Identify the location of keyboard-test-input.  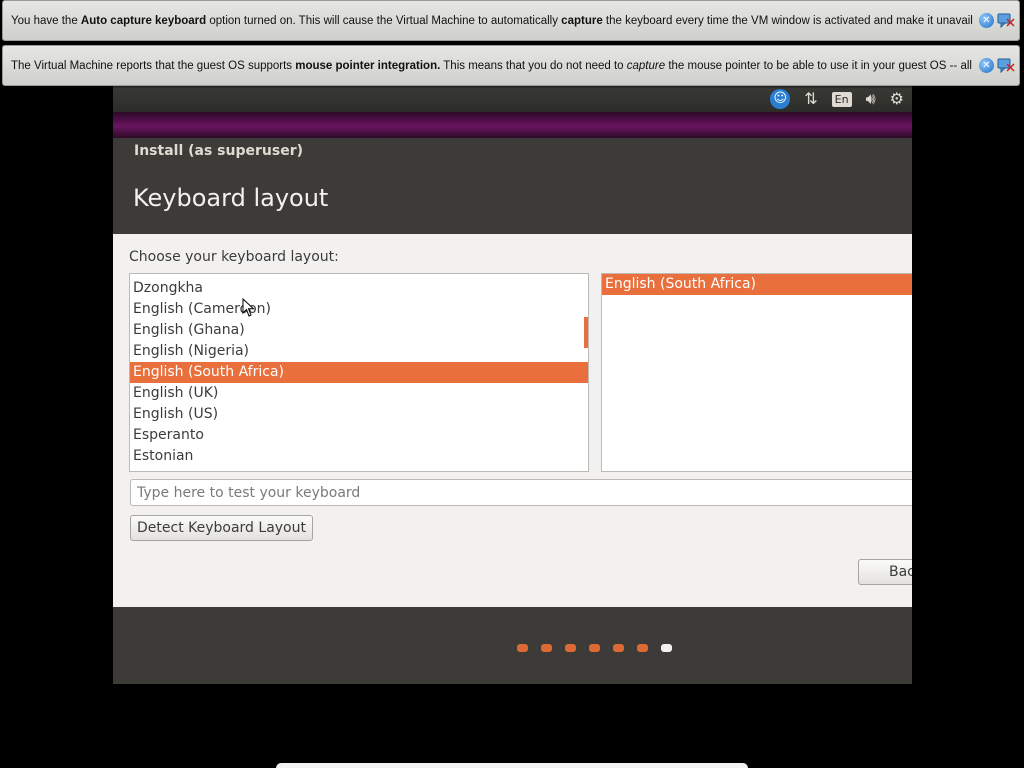
(521, 492).